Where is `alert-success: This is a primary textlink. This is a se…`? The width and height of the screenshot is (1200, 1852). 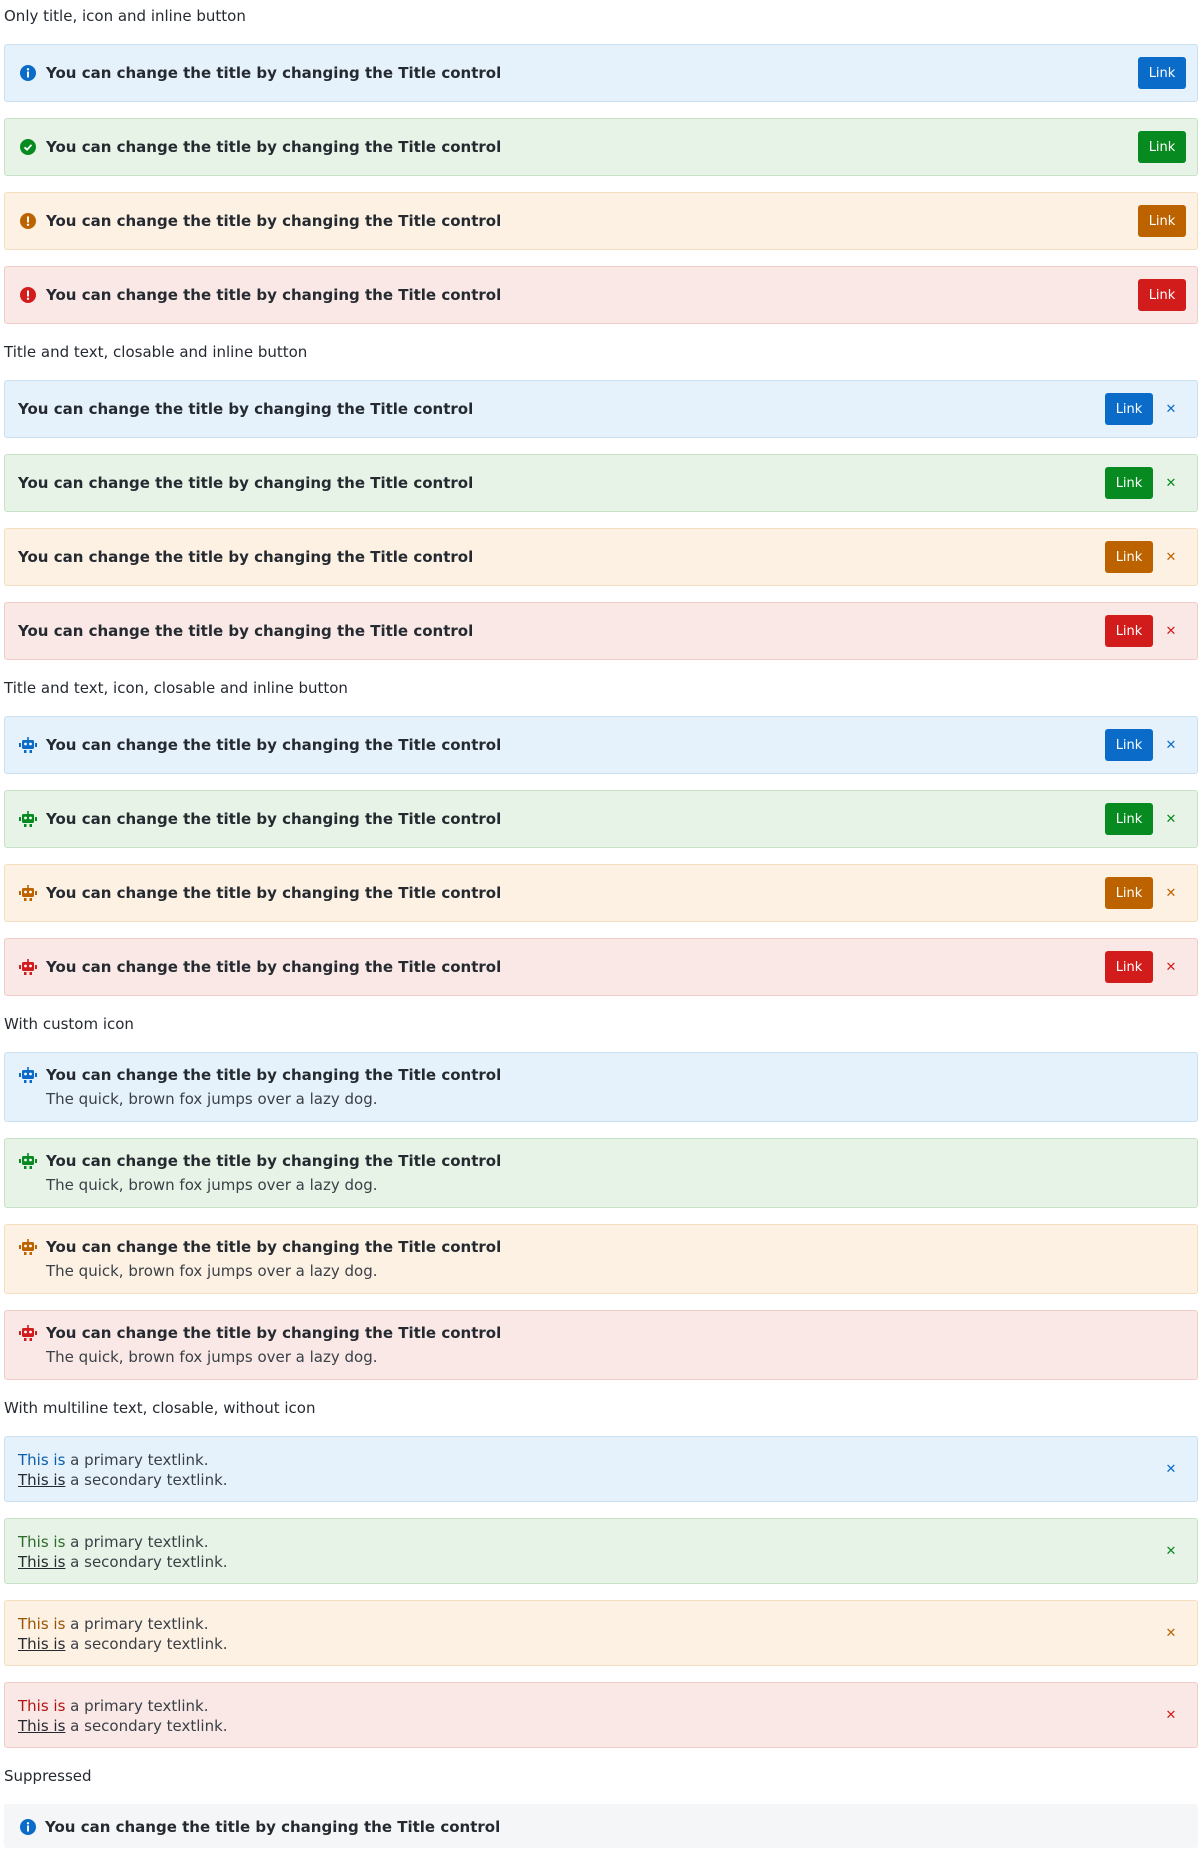
alert-success: This is a primary textlink. This is a se… is located at coordinates (601, 1551).